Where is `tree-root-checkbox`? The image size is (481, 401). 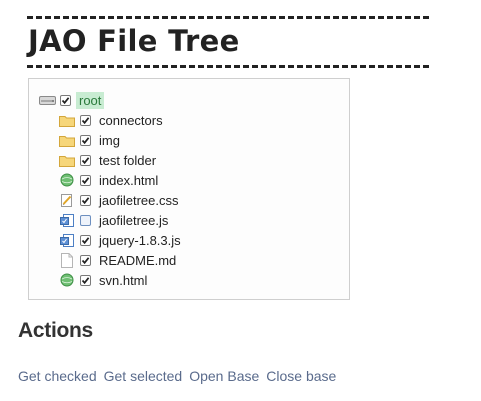
tree-root-checkbox is located at coordinates (65, 100).